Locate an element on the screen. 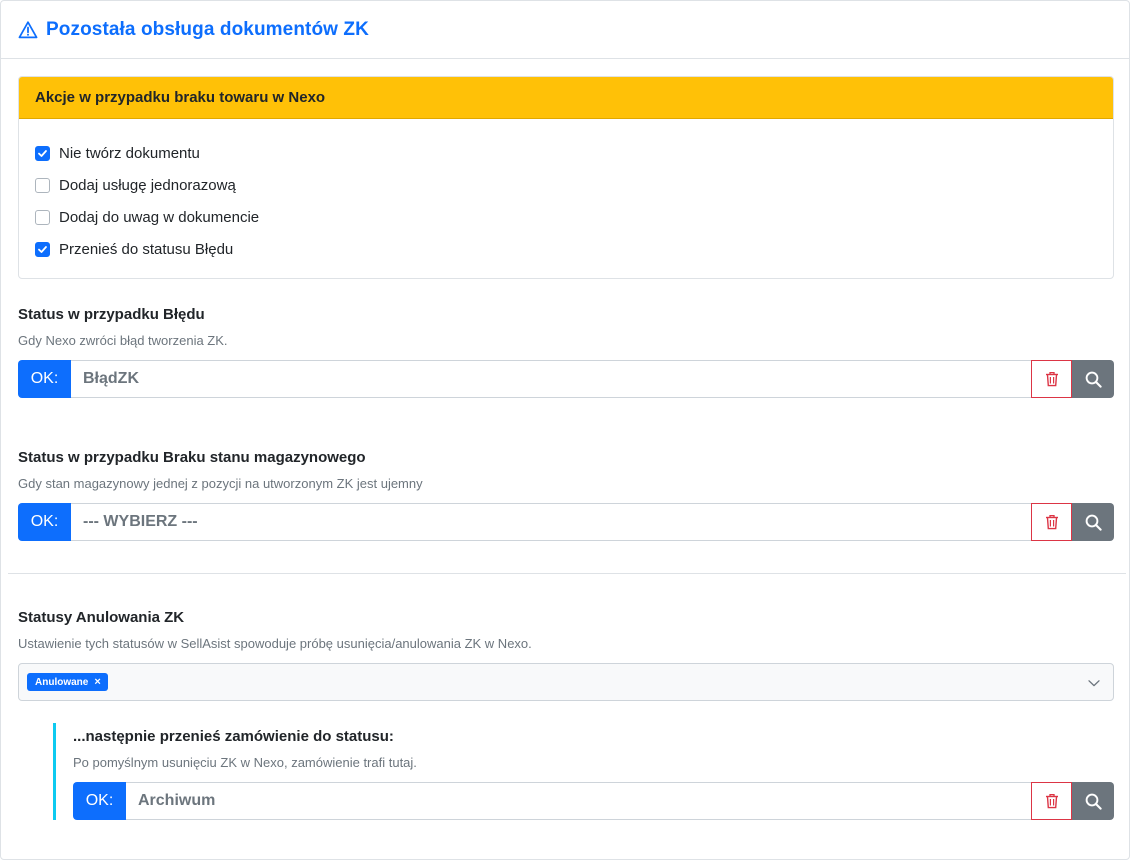 The width and height of the screenshot is (1130, 860). option-no-document: Nie twórz dokumentu is located at coordinates (566, 153).